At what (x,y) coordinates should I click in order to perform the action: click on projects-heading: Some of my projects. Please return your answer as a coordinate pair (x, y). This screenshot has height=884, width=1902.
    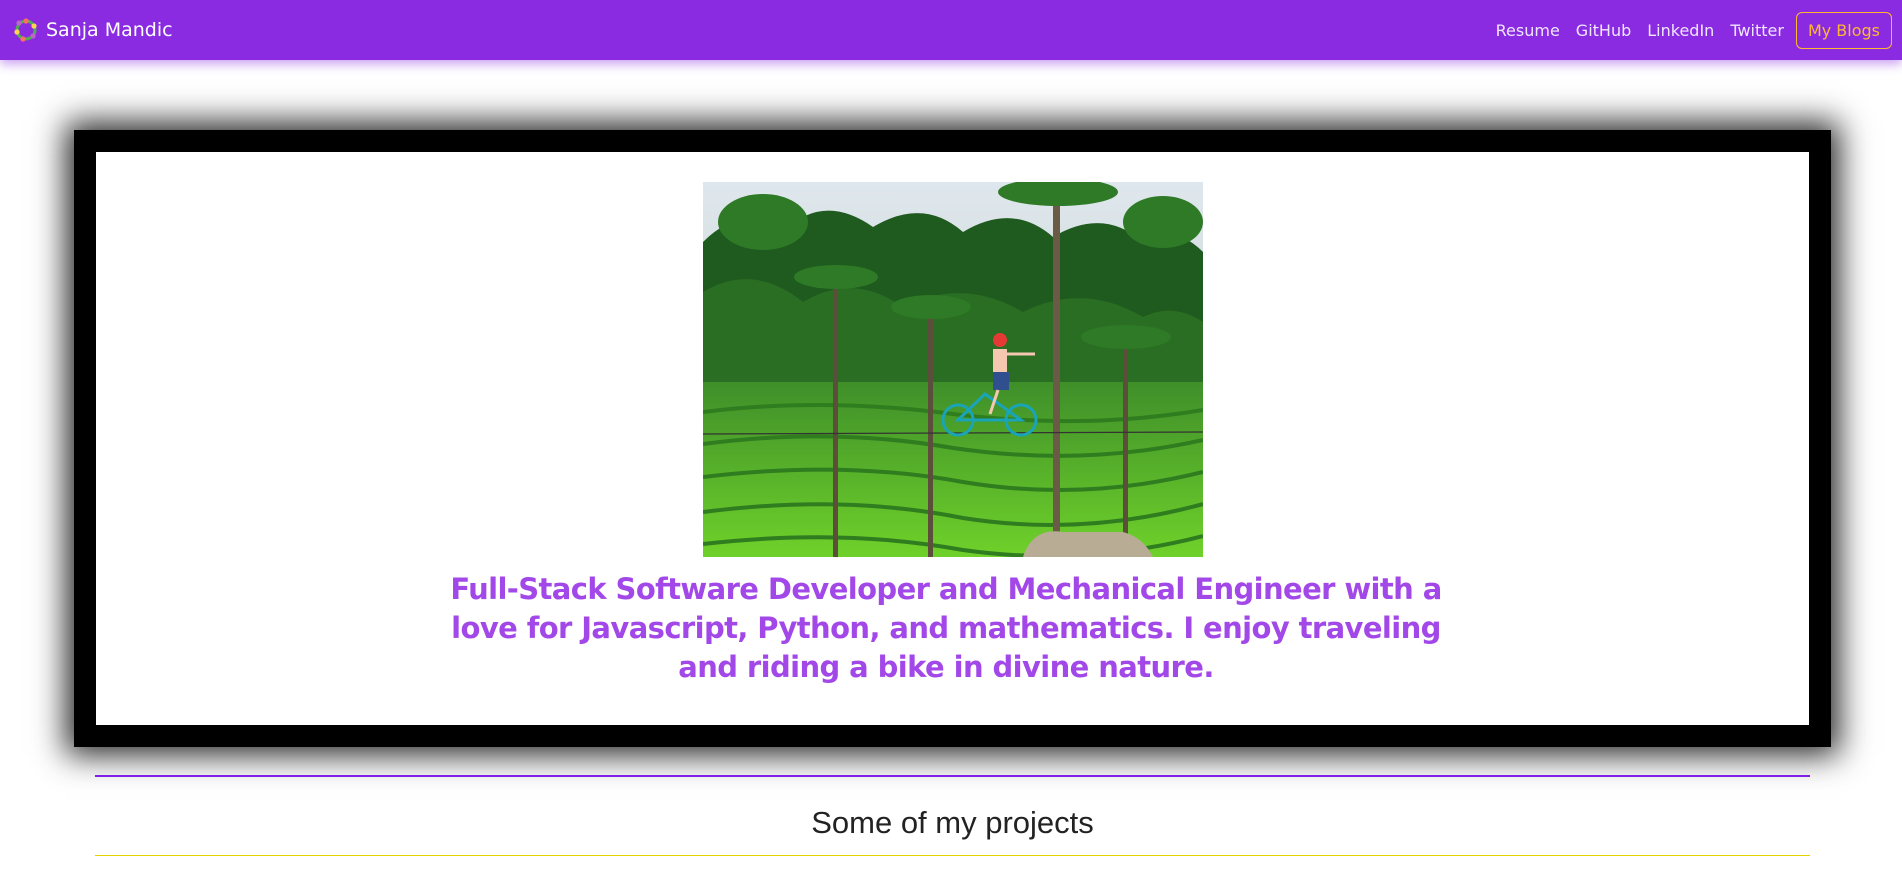
    Looking at the image, I should click on (952, 822).